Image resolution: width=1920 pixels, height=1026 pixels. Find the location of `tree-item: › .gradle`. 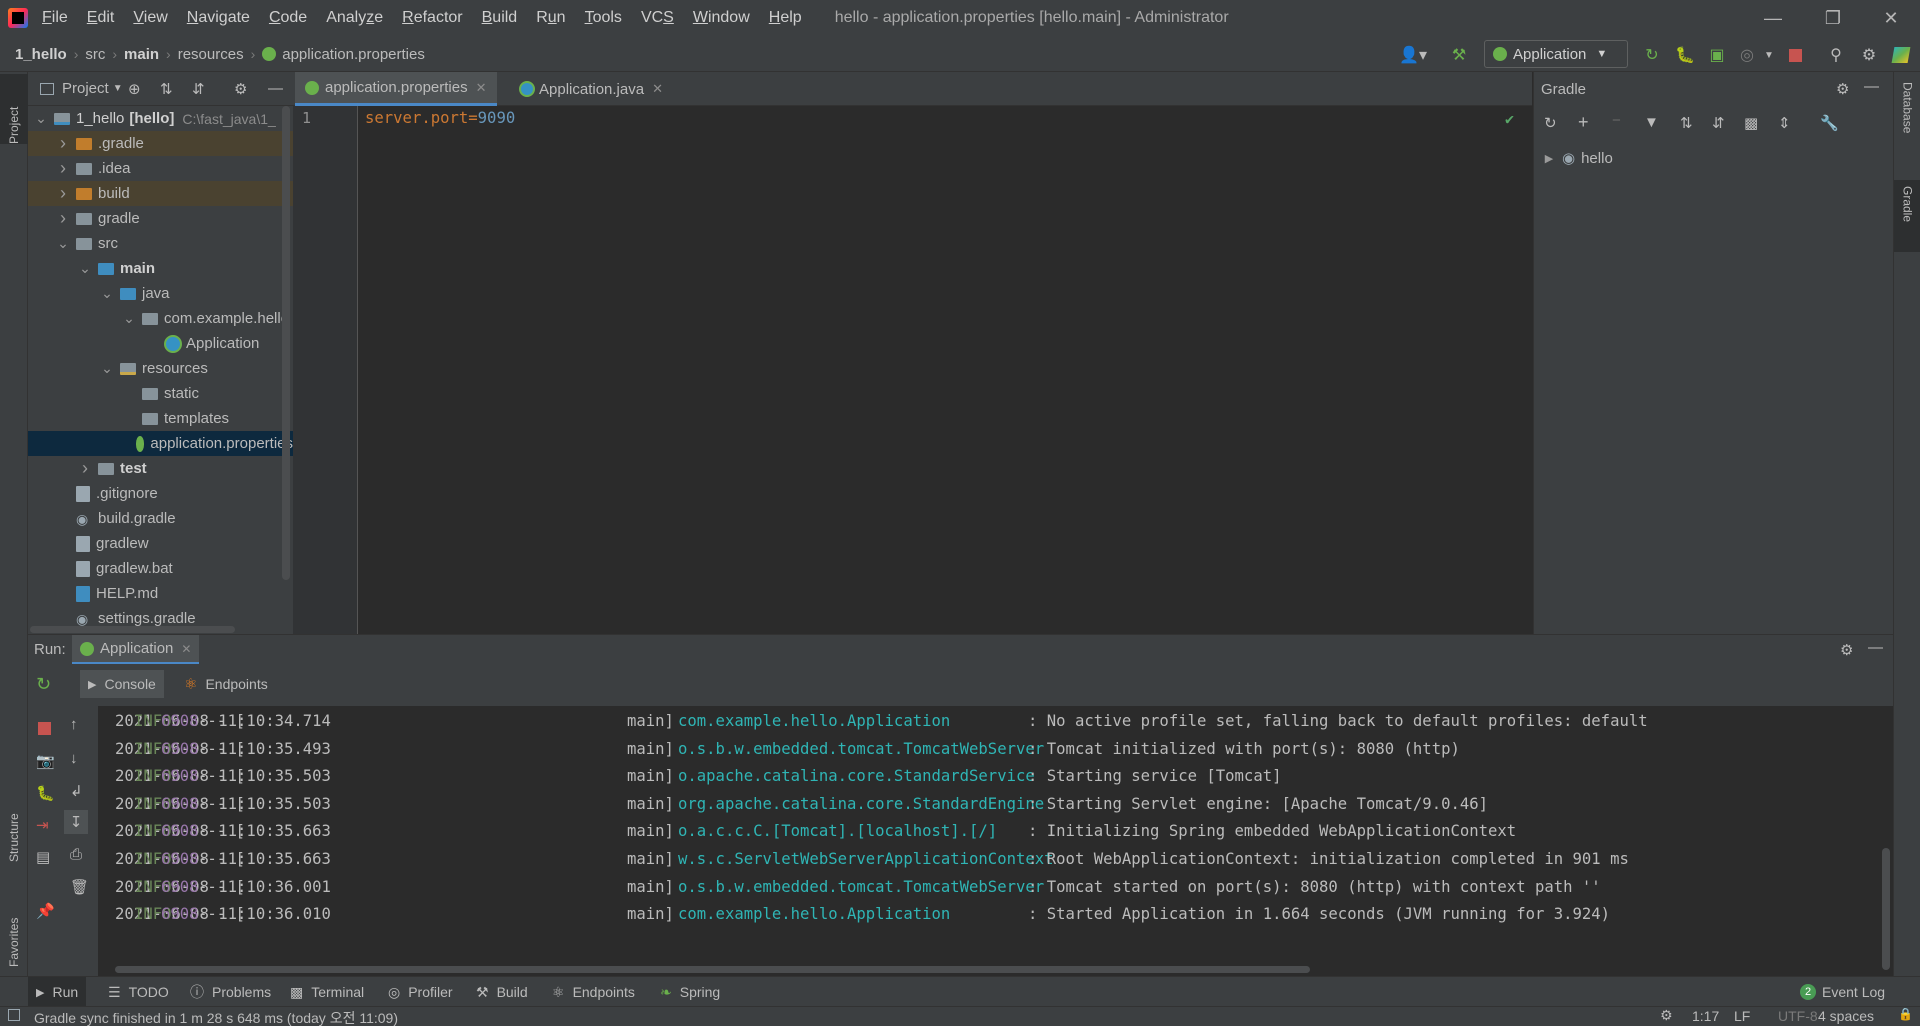

tree-item: › .gradle is located at coordinates (160, 143).